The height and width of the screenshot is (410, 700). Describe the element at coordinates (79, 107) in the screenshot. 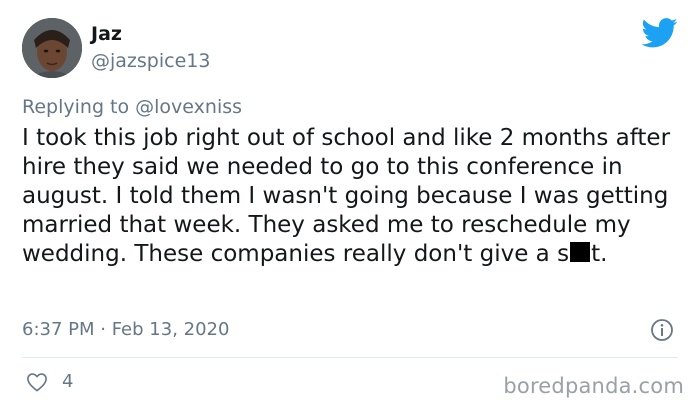

I see `replying-to-label: Replying to` at that location.